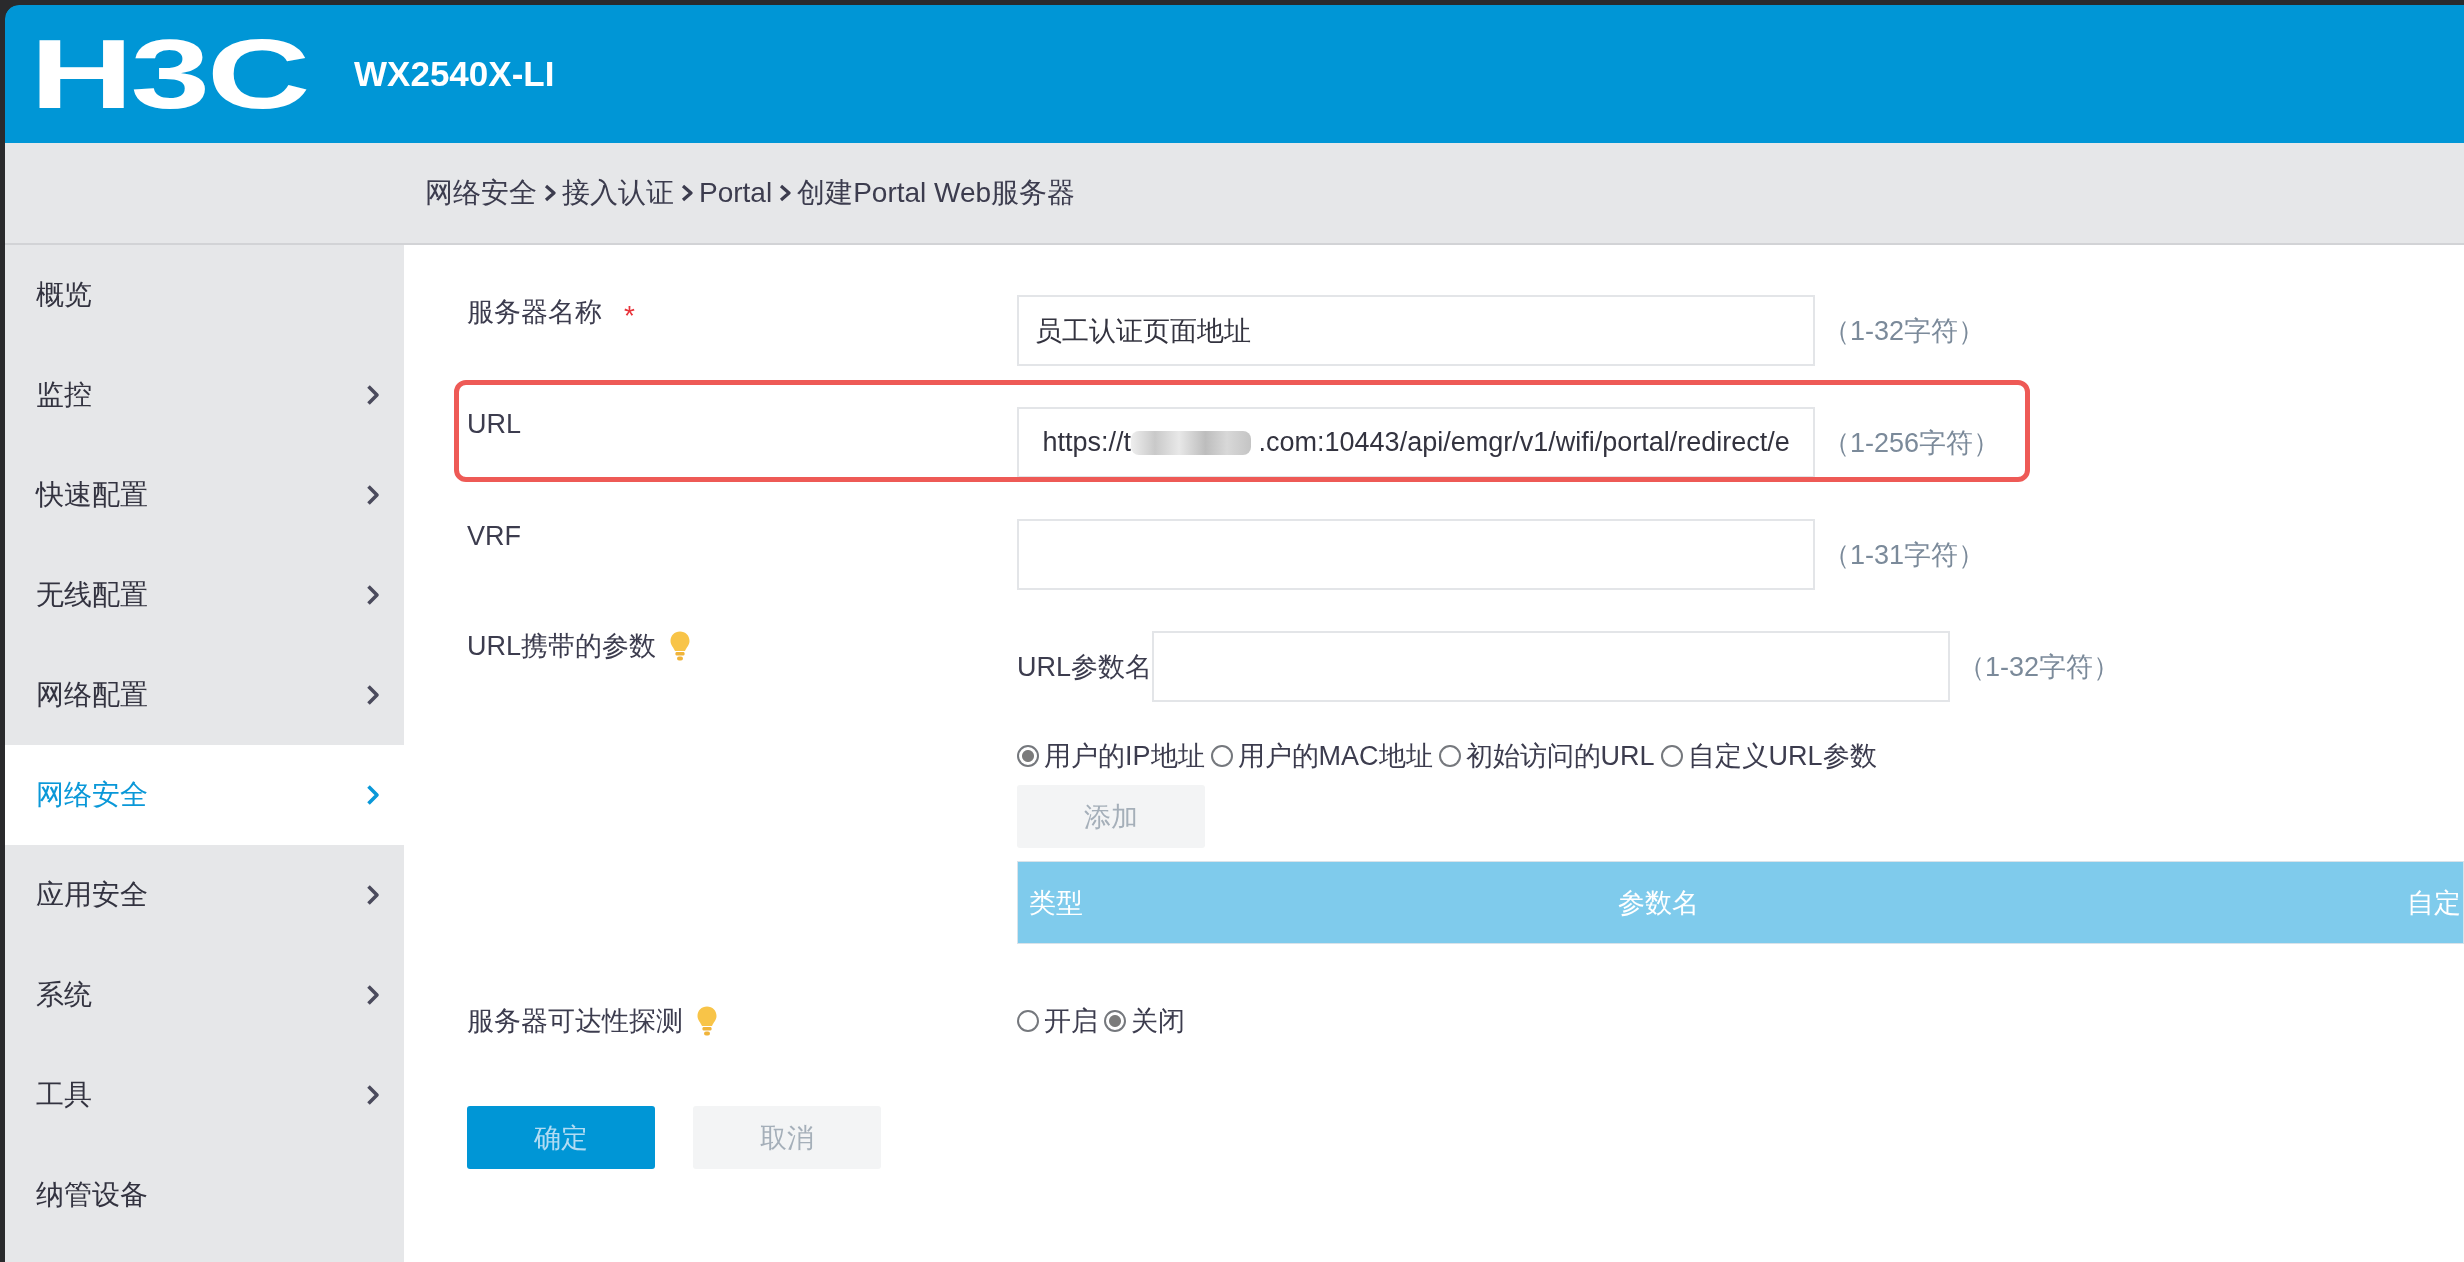  What do you see at coordinates (204, 695) in the screenshot?
I see `sidebar-item: 网络配置` at bounding box center [204, 695].